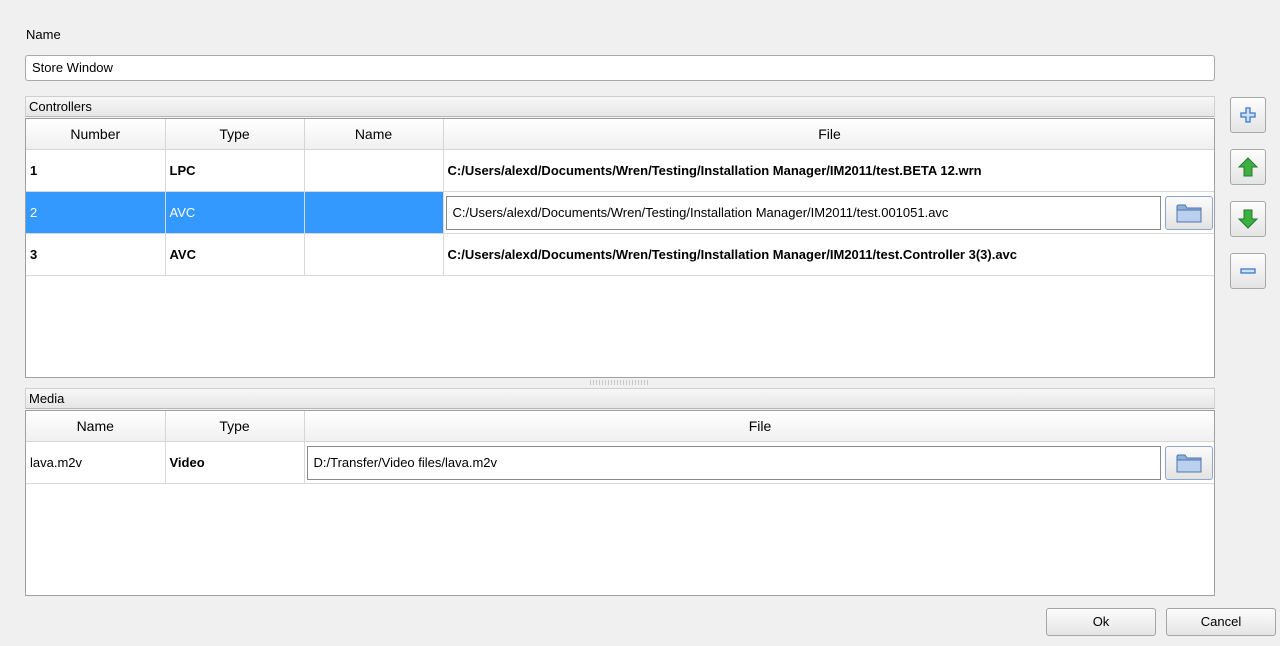 The image size is (1280, 646). I want to click on name-input: Store Window, so click(620, 68).